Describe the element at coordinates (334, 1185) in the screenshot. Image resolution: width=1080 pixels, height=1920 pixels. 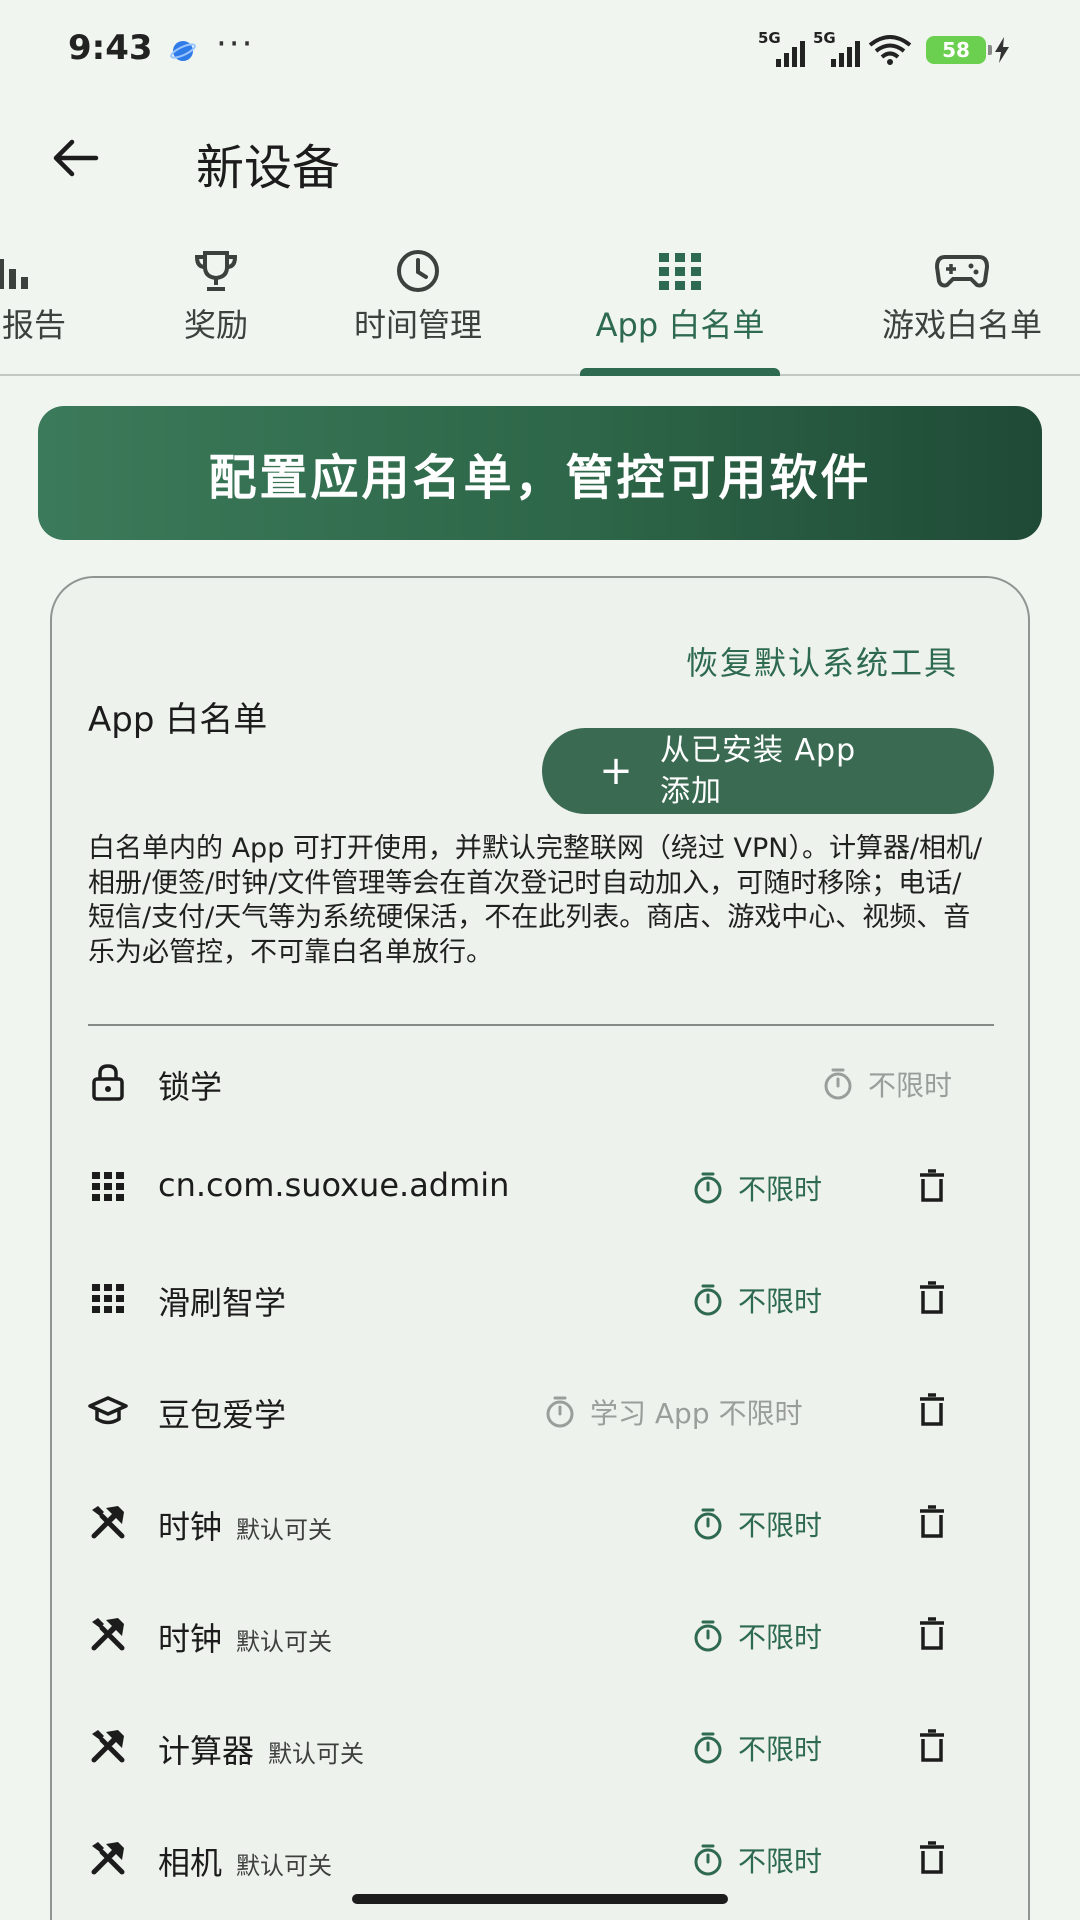
I see `app-name: cn.com.suoxue.admin` at that location.